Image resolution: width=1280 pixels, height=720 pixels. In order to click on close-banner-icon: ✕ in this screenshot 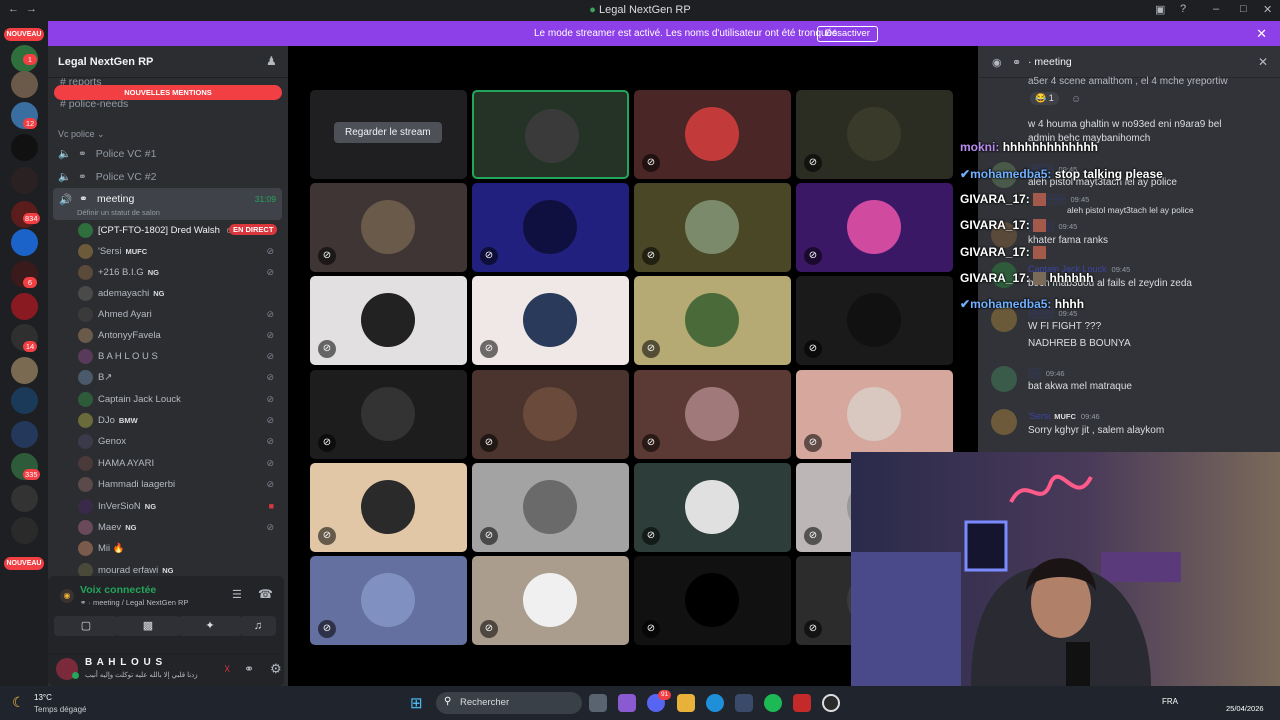, I will do `click(1261, 34)`.